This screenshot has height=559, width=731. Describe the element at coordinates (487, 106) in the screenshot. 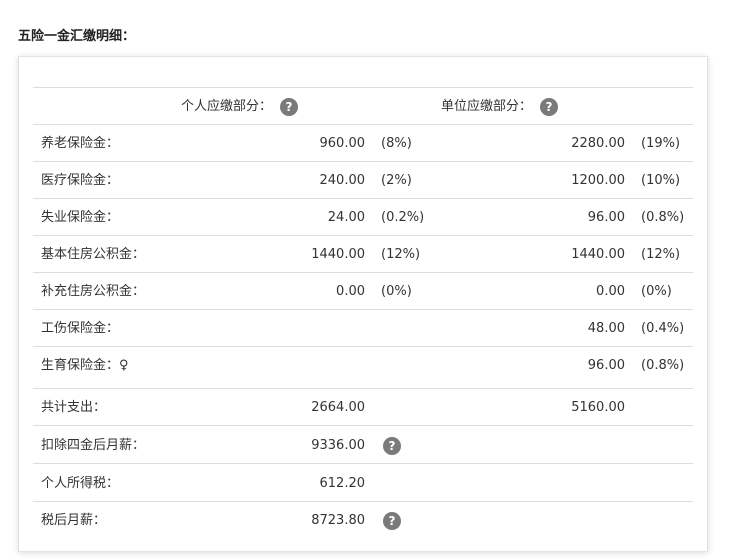

I see `header-company: 单位应缴部分：` at that location.